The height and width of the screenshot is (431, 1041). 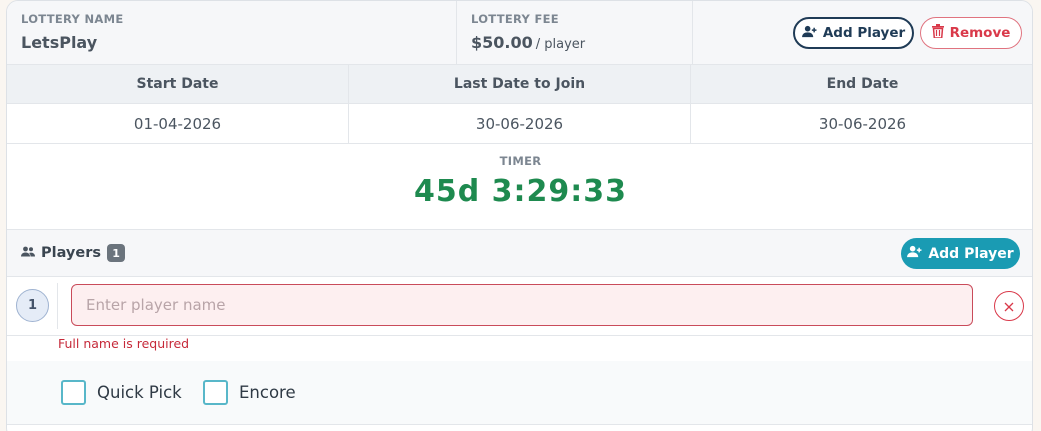 What do you see at coordinates (502, 42) in the screenshot?
I see `fee-amount: $50.00` at bounding box center [502, 42].